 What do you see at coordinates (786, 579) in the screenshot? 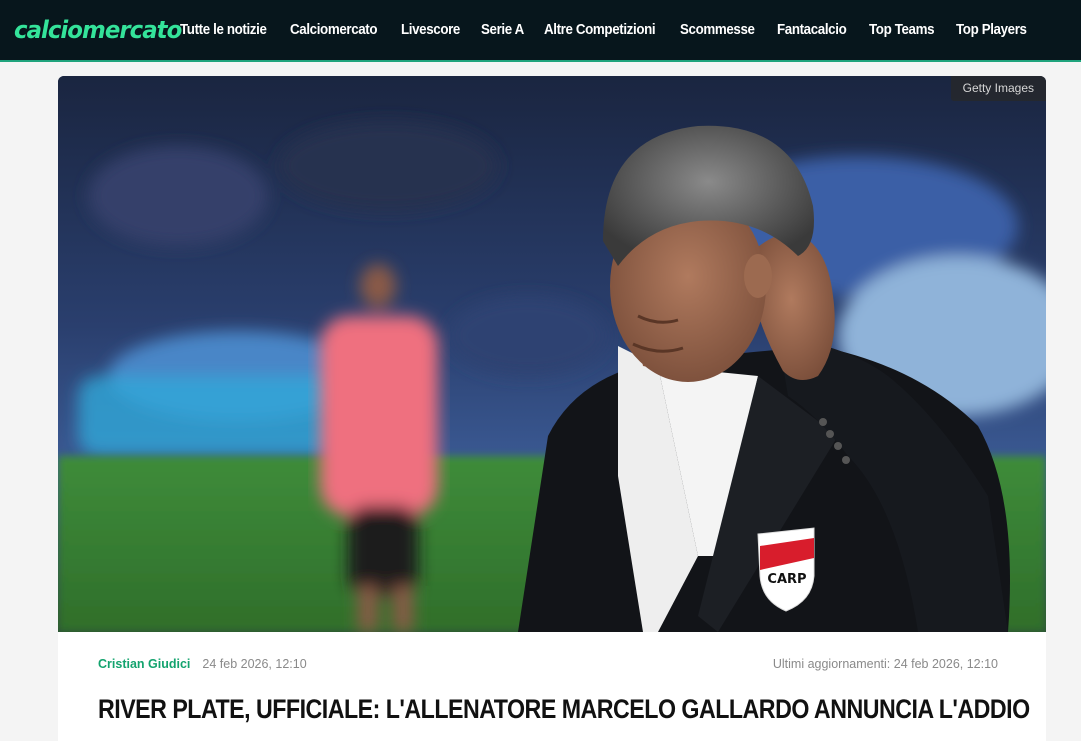
I see `club-badge-text: CARP` at bounding box center [786, 579].